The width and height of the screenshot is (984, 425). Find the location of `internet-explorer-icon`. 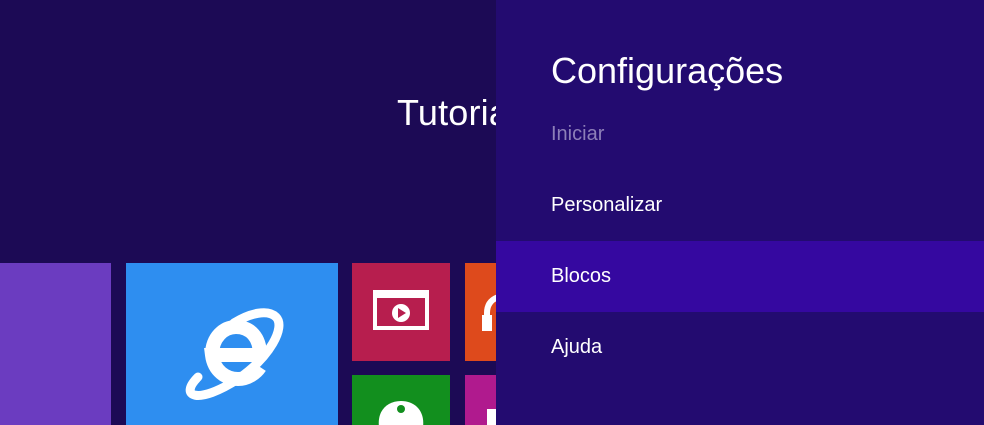

internet-explorer-icon is located at coordinates (234, 354).